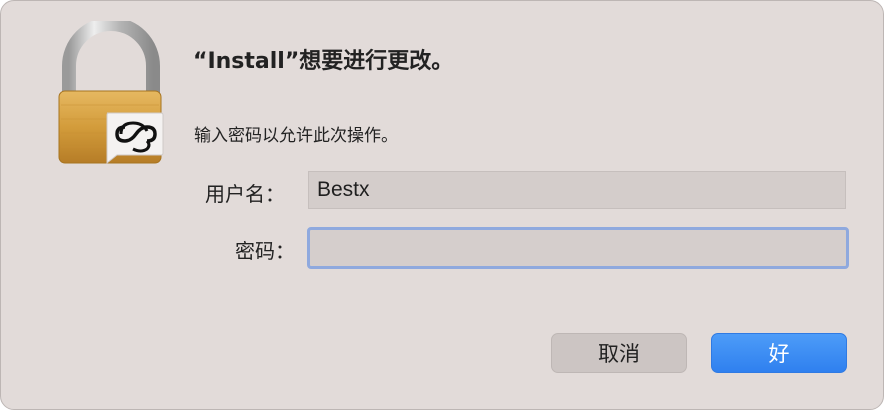 Image resolution: width=886 pixels, height=412 pixels. Describe the element at coordinates (296, 136) in the screenshot. I see `dialog-message: 输入密码以允许此次操作。` at that location.